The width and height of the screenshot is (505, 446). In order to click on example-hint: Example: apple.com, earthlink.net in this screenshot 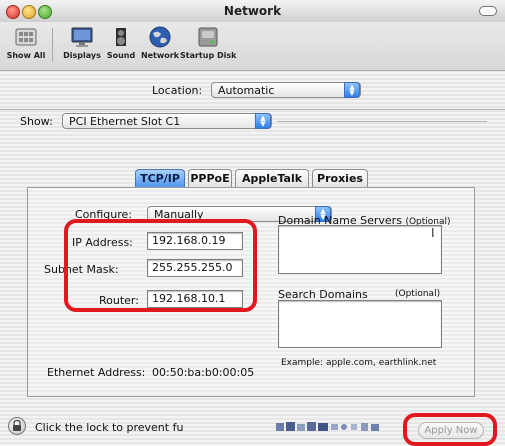, I will do `click(359, 363)`.